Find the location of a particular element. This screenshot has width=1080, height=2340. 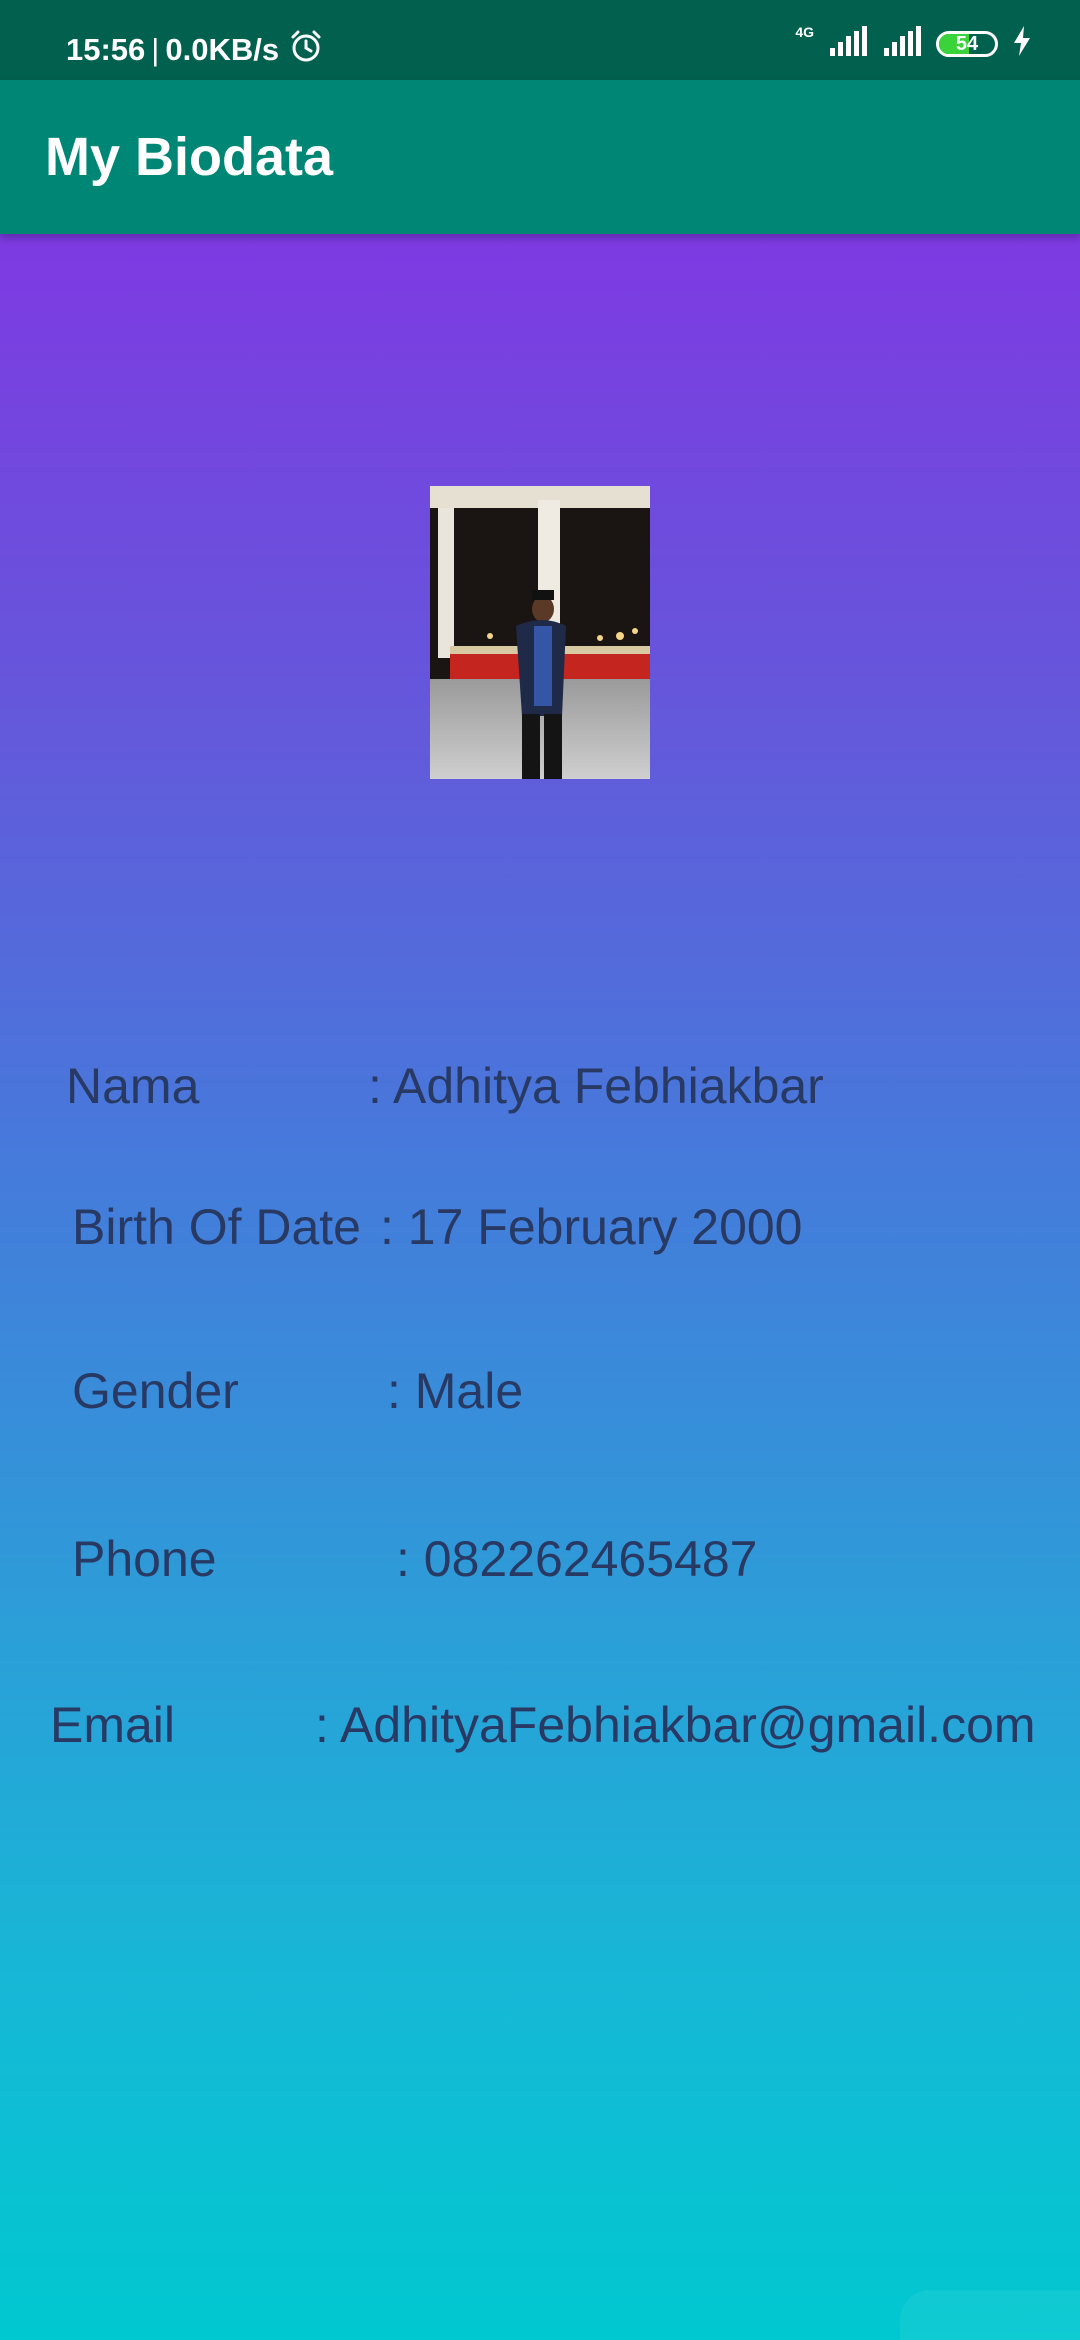

app-title: My Biodata is located at coordinates (189, 157).